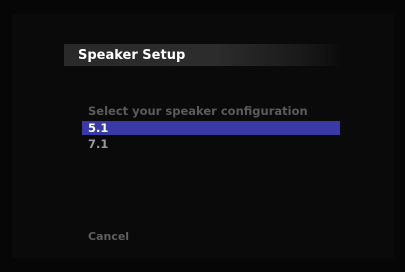 Image resolution: width=405 pixels, height=272 pixels. What do you see at coordinates (211, 128) in the screenshot?
I see `option-5-1: 5.1` at bounding box center [211, 128].